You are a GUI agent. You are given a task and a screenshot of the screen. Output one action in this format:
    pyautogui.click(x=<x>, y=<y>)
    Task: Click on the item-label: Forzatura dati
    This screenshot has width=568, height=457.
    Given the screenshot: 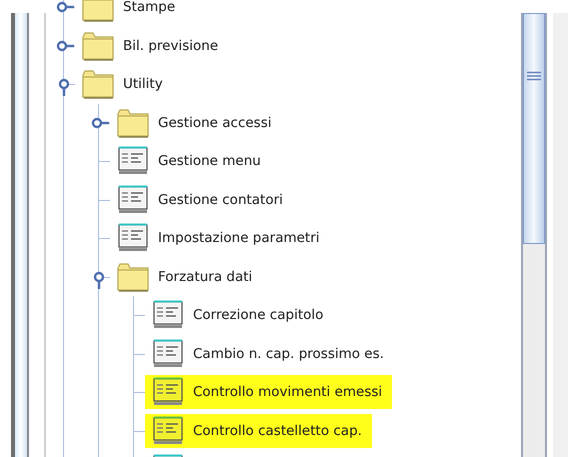 What is the action you would take?
    pyautogui.click(x=205, y=276)
    